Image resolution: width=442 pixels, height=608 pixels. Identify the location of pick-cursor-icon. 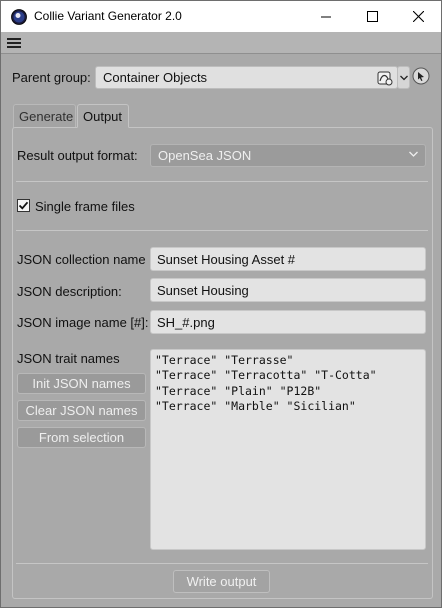
(421, 76).